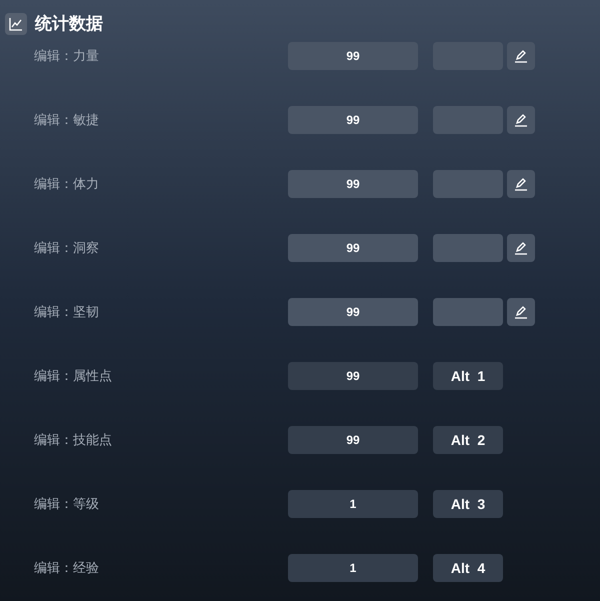 The image size is (600, 601). What do you see at coordinates (468, 376) in the screenshot?
I see `hotkey-label: Alt 1` at bounding box center [468, 376].